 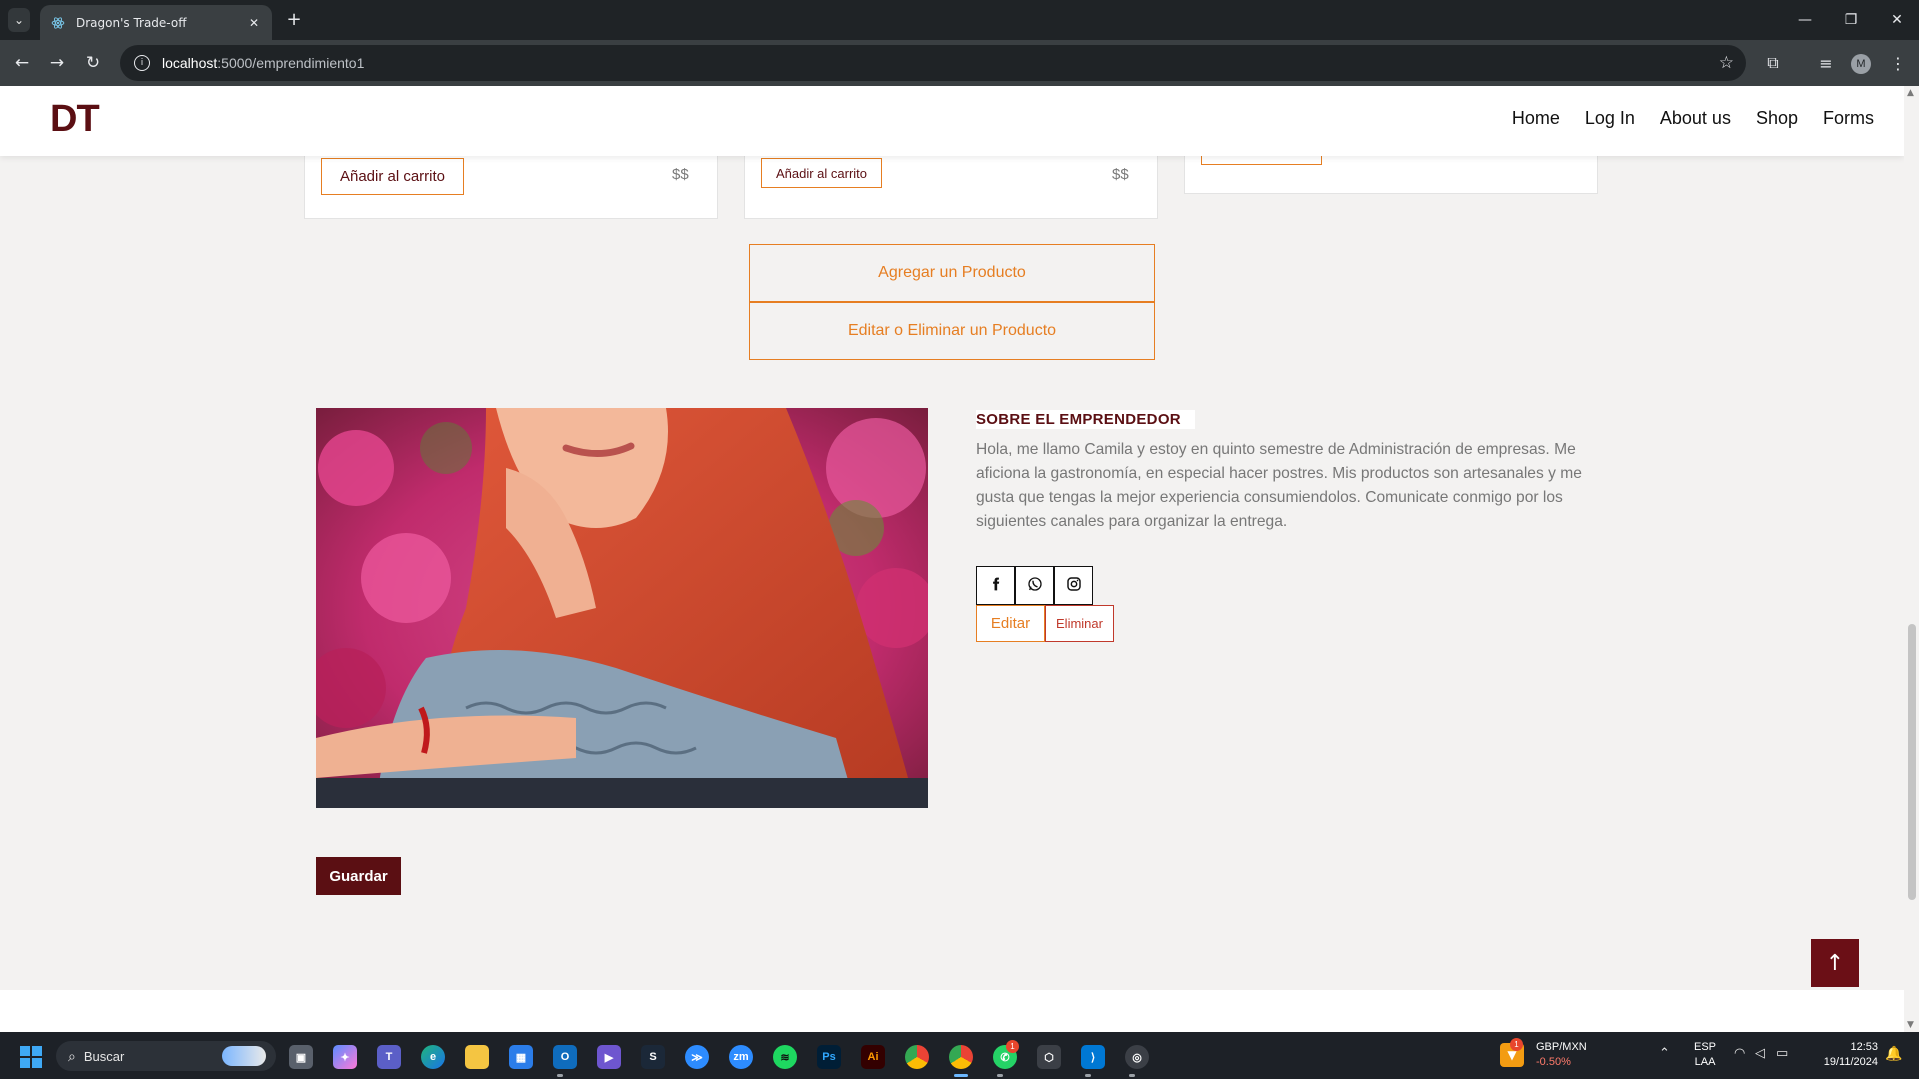 I want to click on menu-icon: ⋮, so click(x=1898, y=63).